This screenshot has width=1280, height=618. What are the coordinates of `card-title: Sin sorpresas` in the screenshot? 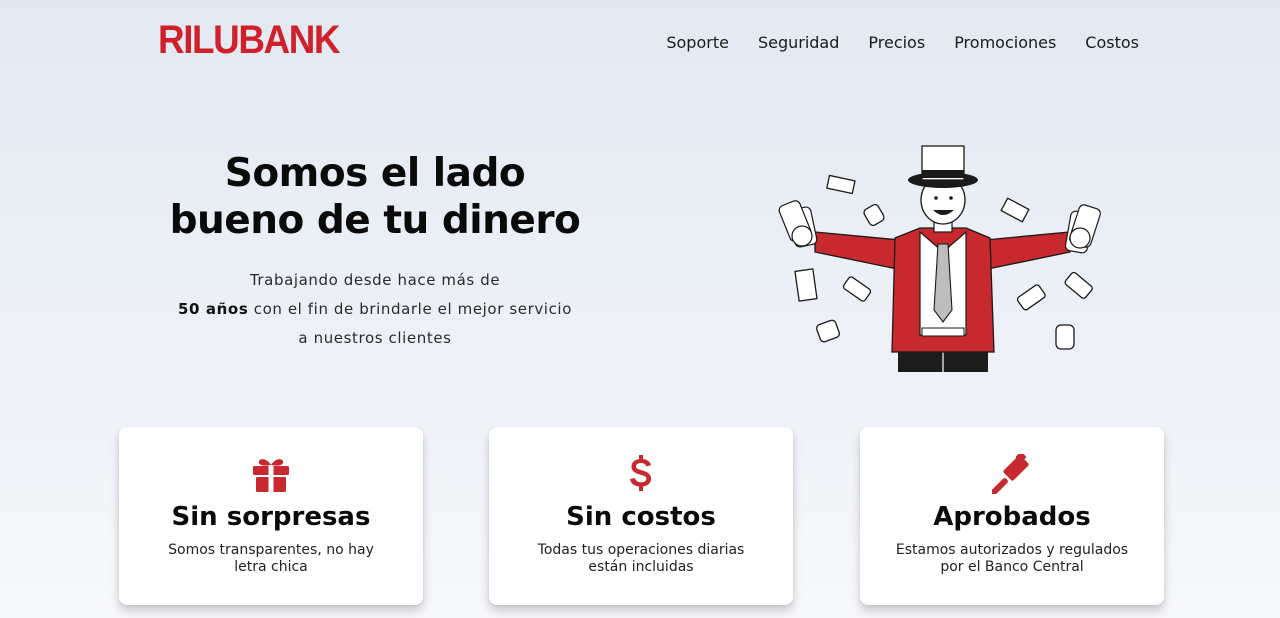 It's located at (271, 517).